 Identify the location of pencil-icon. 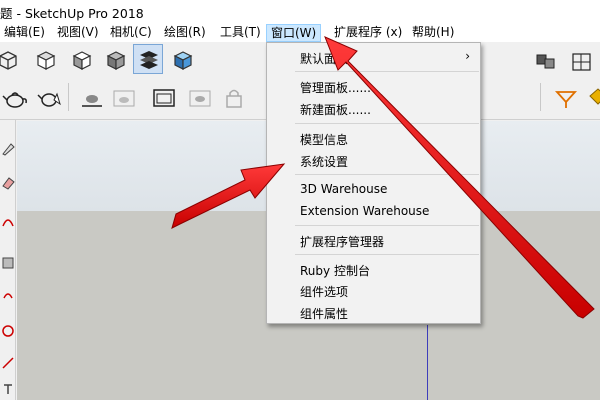
(8, 149).